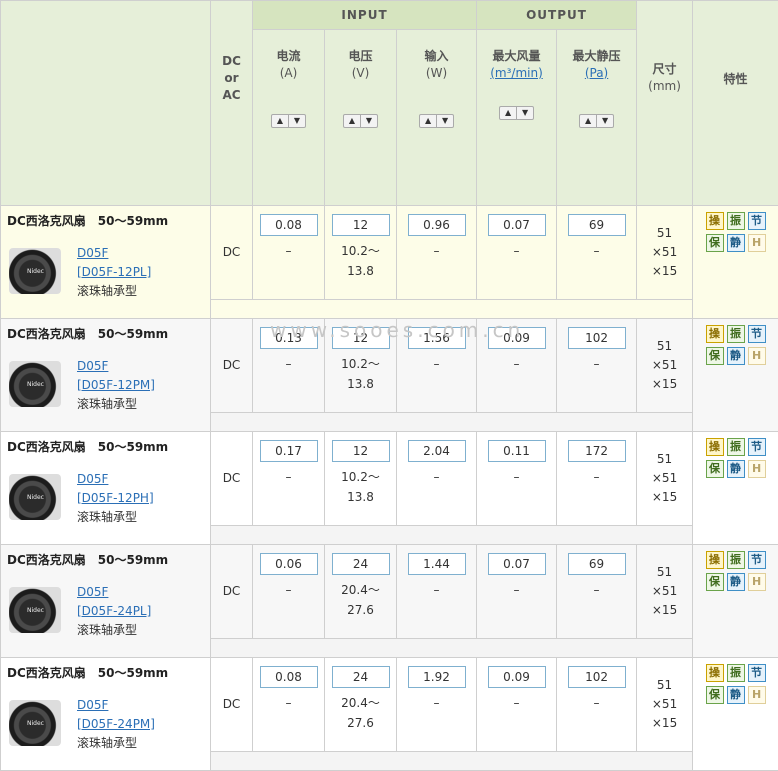 This screenshot has width=778, height=771. What do you see at coordinates (517, 592) in the screenshot?
I see `airflow-cell: 0.07–` at bounding box center [517, 592].